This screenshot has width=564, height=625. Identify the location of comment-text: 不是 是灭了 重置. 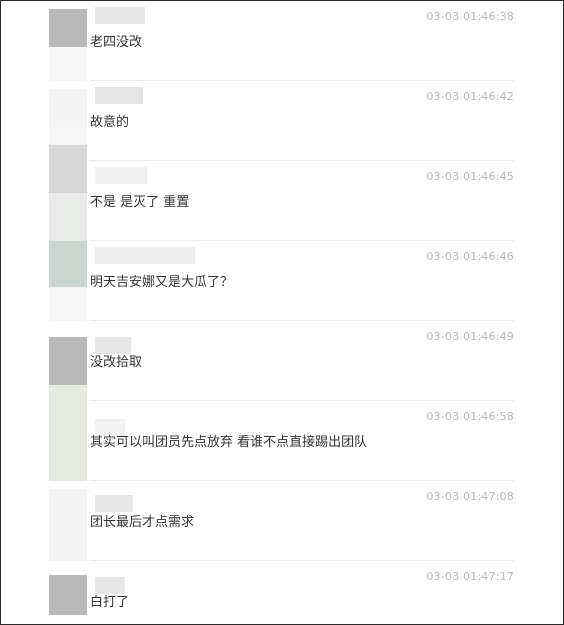
(140, 202).